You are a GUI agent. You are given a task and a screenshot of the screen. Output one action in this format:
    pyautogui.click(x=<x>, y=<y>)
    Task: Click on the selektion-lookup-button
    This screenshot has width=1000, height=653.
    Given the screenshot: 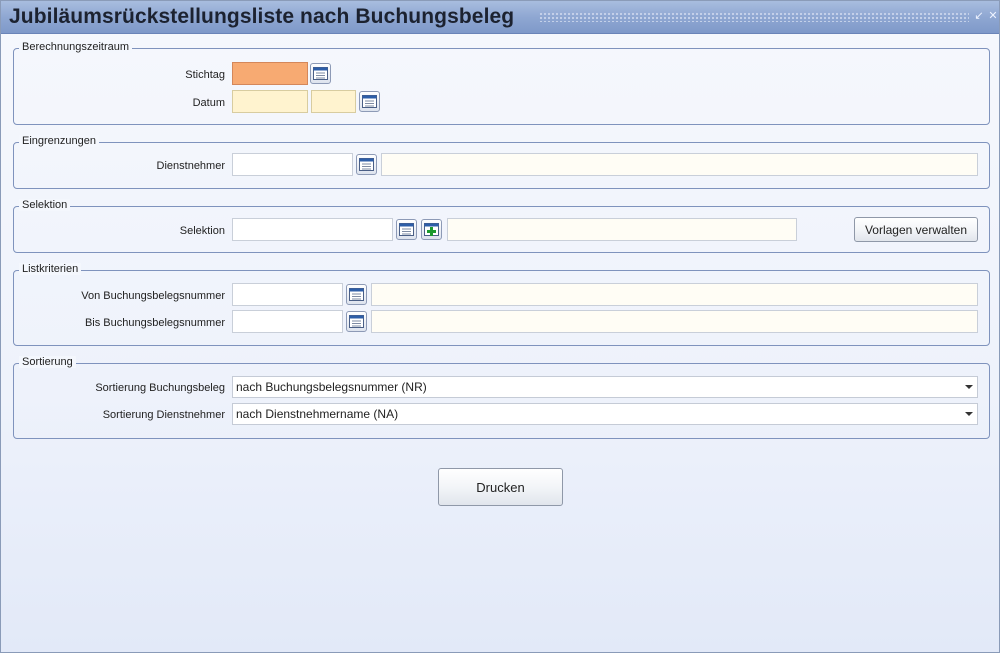 What is the action you would take?
    pyautogui.click(x=406, y=229)
    